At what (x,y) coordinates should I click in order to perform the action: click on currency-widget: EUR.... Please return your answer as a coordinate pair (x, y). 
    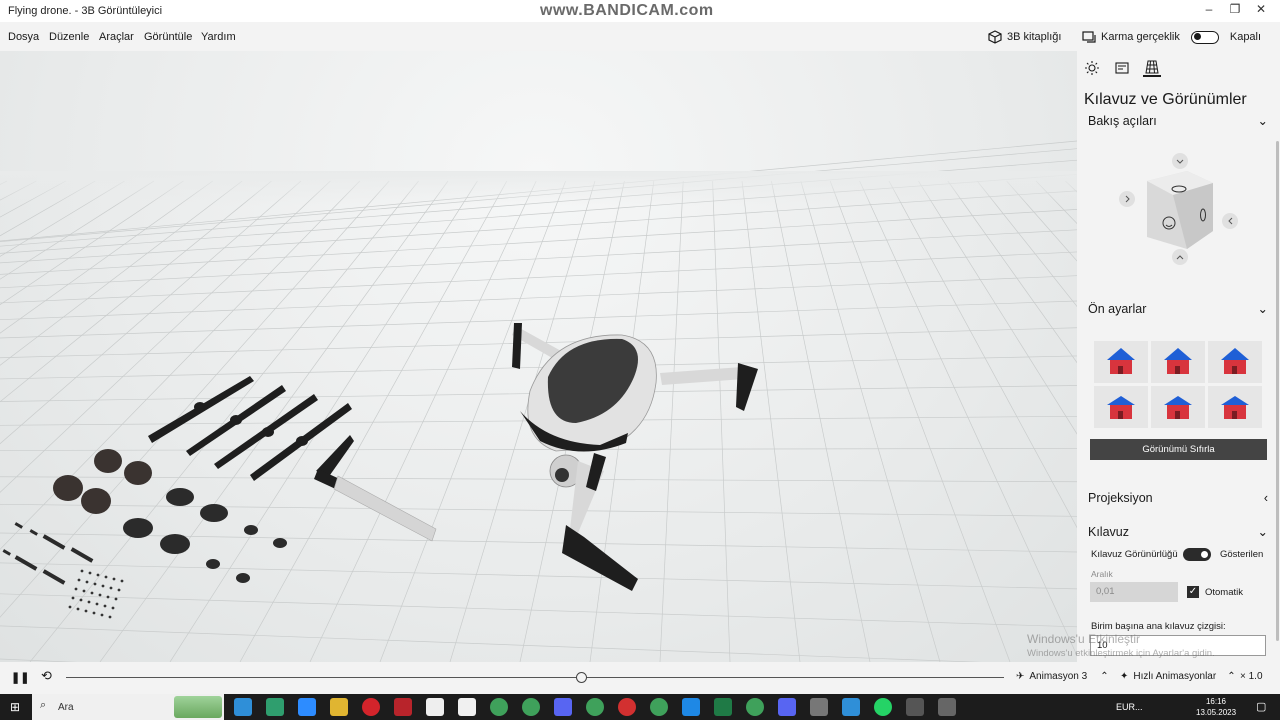
    Looking at the image, I should click on (1129, 707).